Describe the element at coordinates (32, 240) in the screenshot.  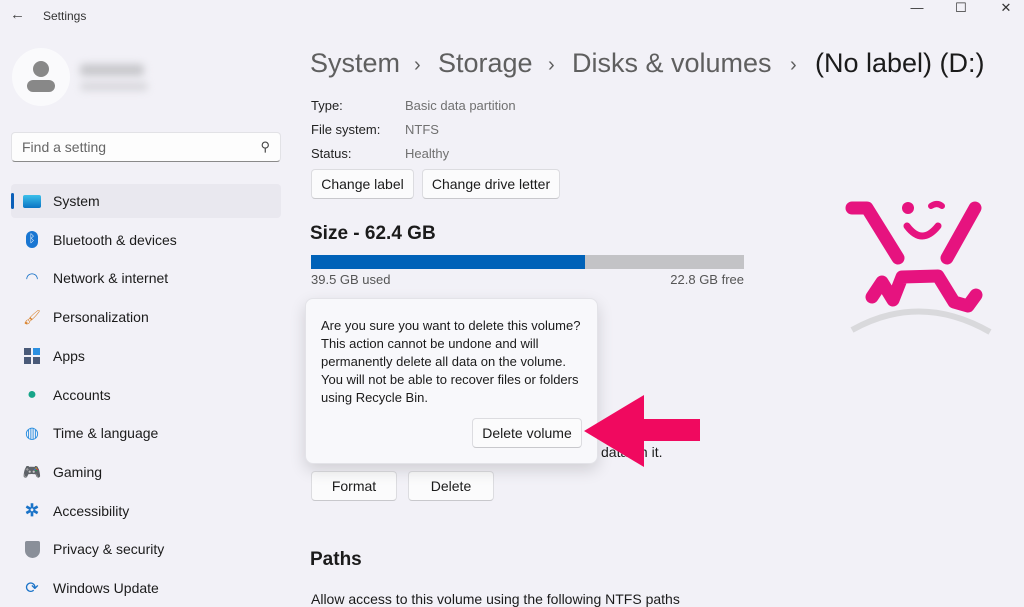
I see `bluetooth-icon: ᛒ` at that location.